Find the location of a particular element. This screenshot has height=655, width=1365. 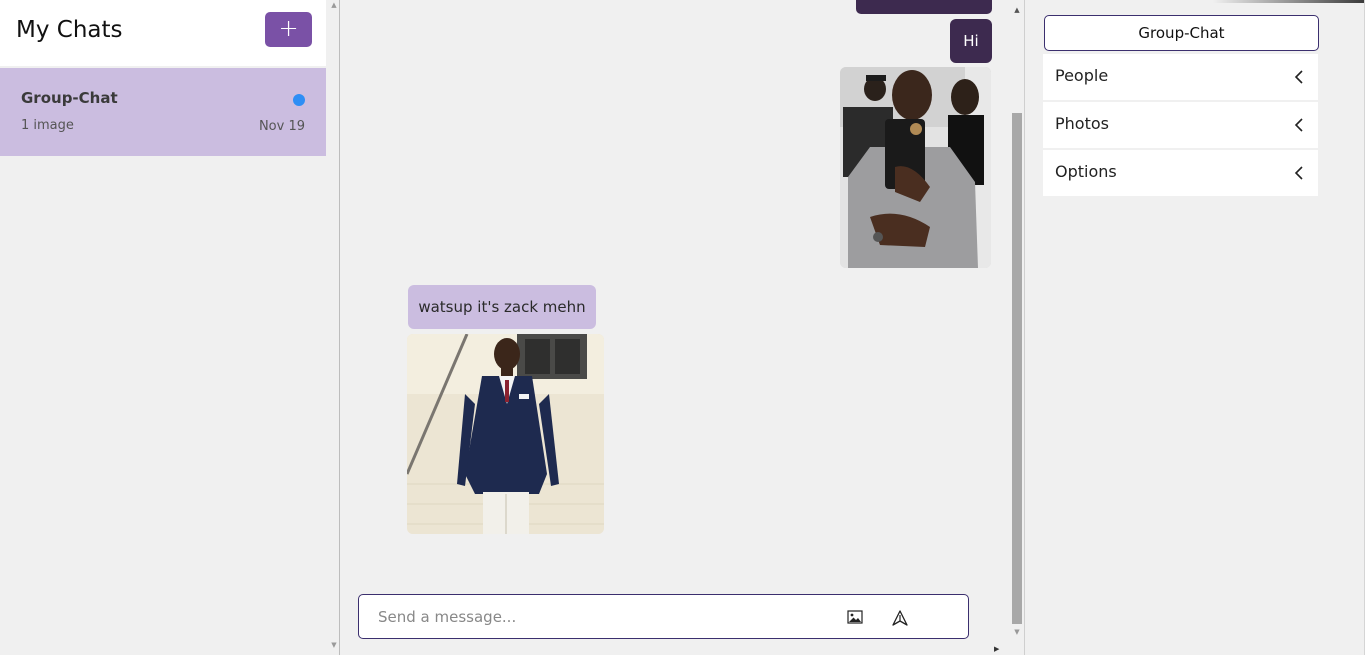

sidebar-scroll-down-arrow: ▼ is located at coordinates (334, 645).